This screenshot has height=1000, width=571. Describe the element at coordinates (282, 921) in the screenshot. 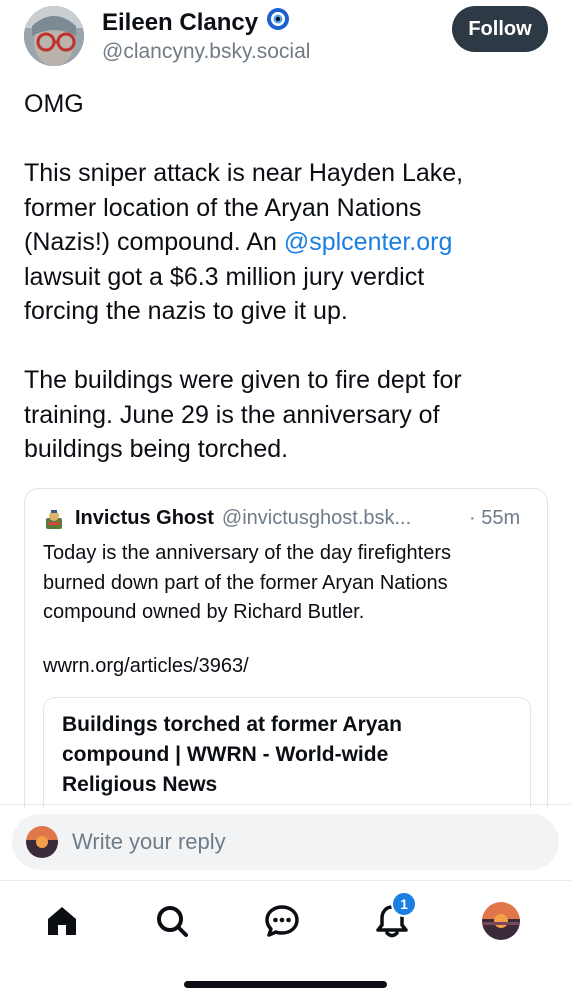

I see `chat-icon` at that location.